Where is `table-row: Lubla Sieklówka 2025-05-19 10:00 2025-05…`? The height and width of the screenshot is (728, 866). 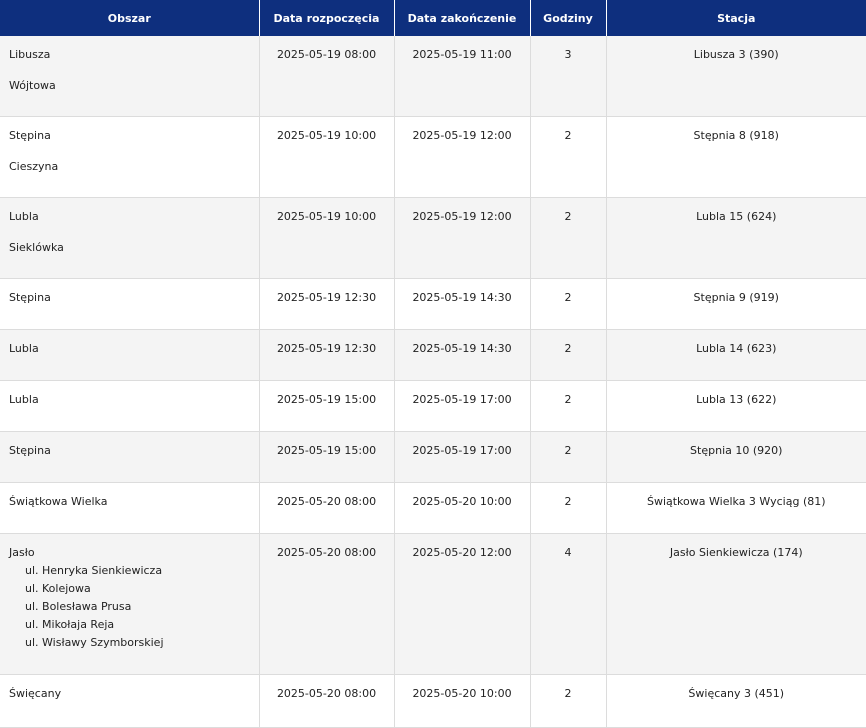 table-row: Lubla Sieklówka 2025-05-19 10:00 2025-05… is located at coordinates (433, 238).